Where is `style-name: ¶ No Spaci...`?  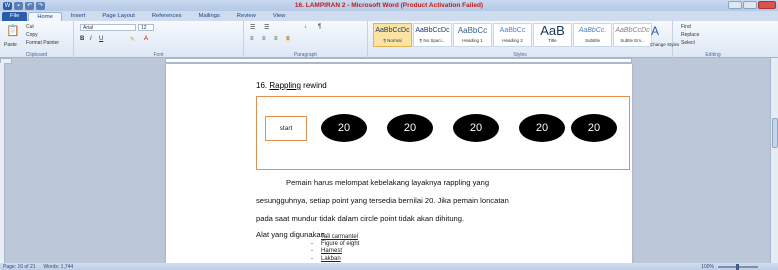 style-name: ¶ No Spaci... is located at coordinates (432, 40).